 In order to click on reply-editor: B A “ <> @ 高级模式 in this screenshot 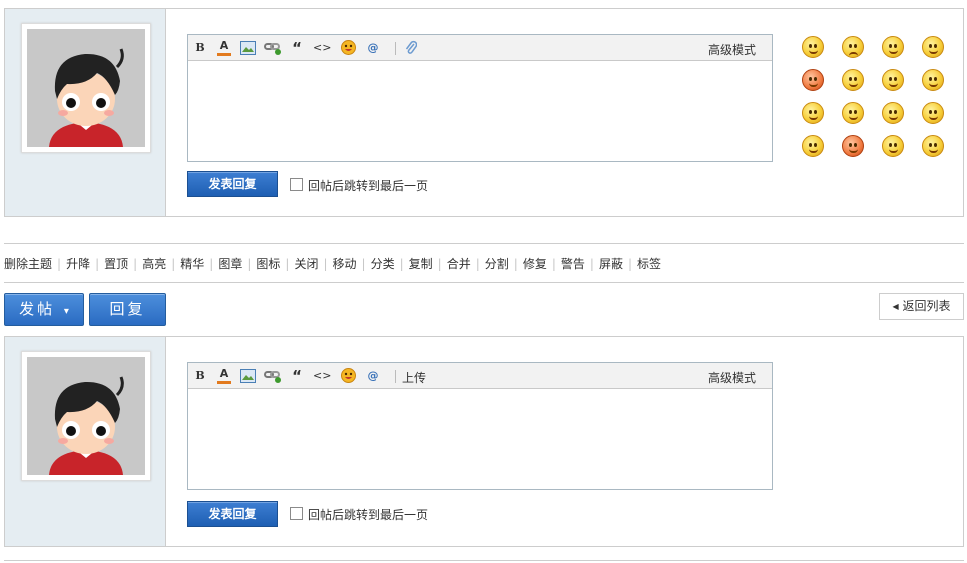, I will do `click(480, 98)`.